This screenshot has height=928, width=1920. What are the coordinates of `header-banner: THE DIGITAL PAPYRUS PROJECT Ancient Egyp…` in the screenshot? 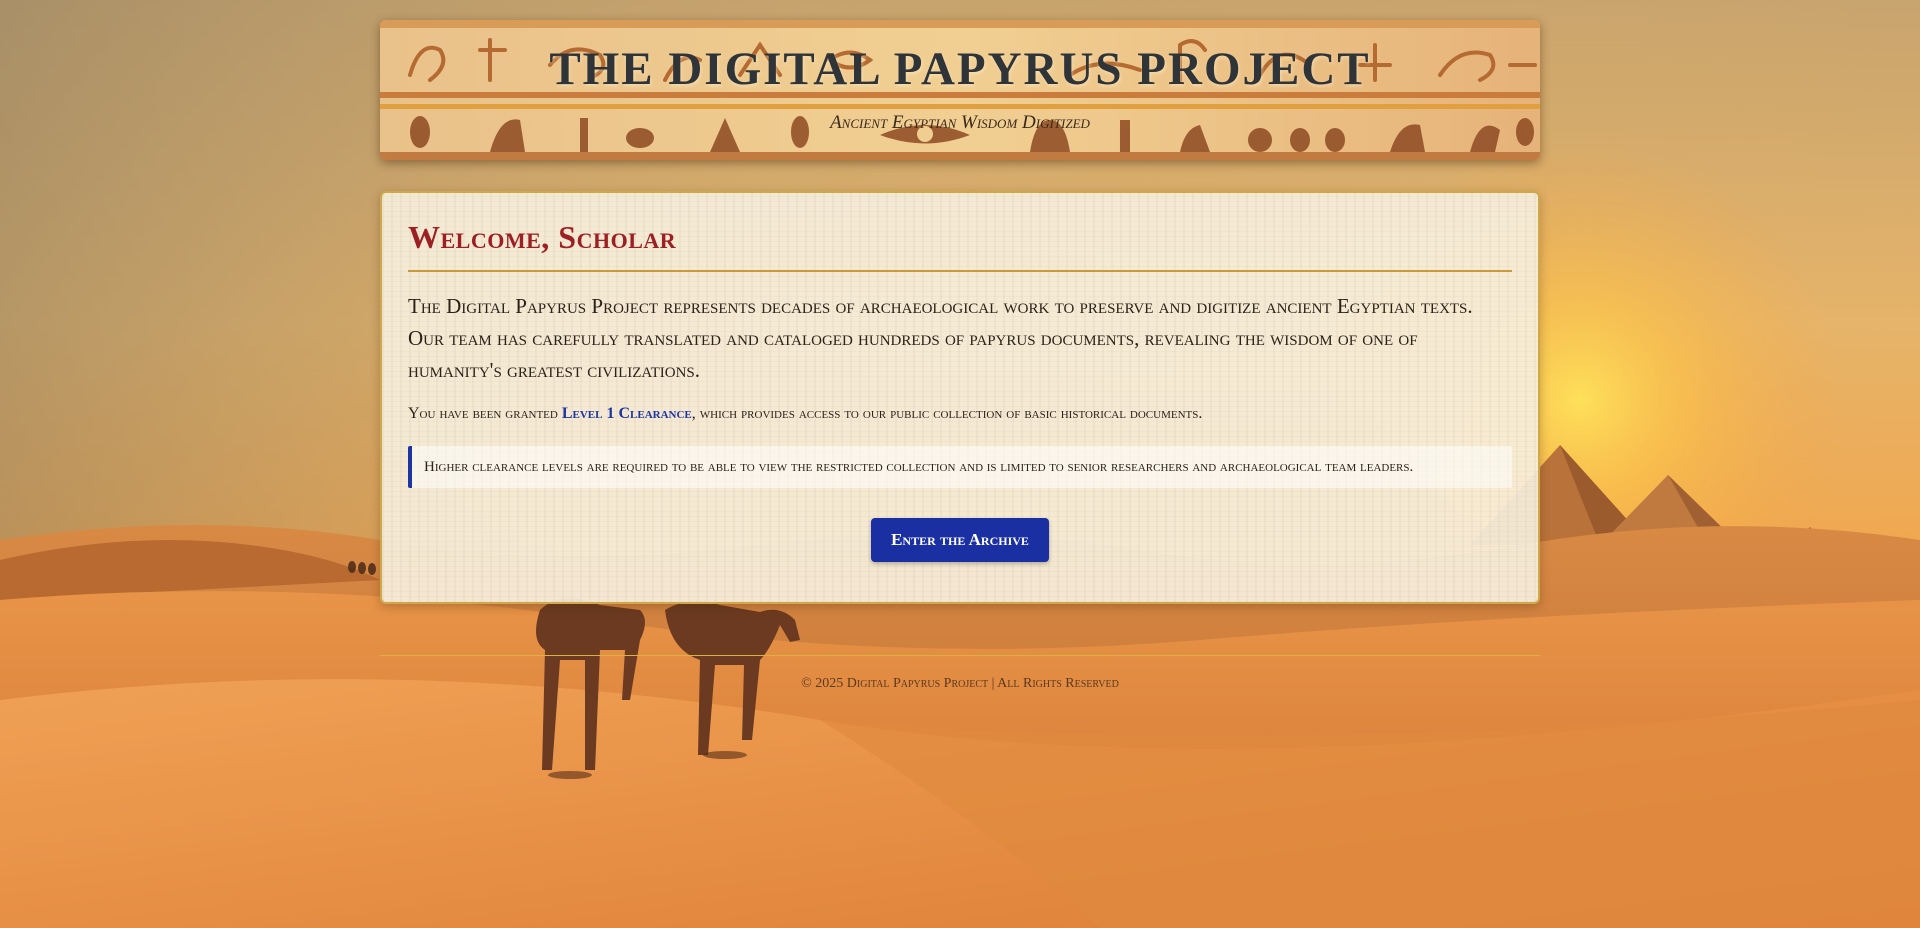 It's located at (960, 90).